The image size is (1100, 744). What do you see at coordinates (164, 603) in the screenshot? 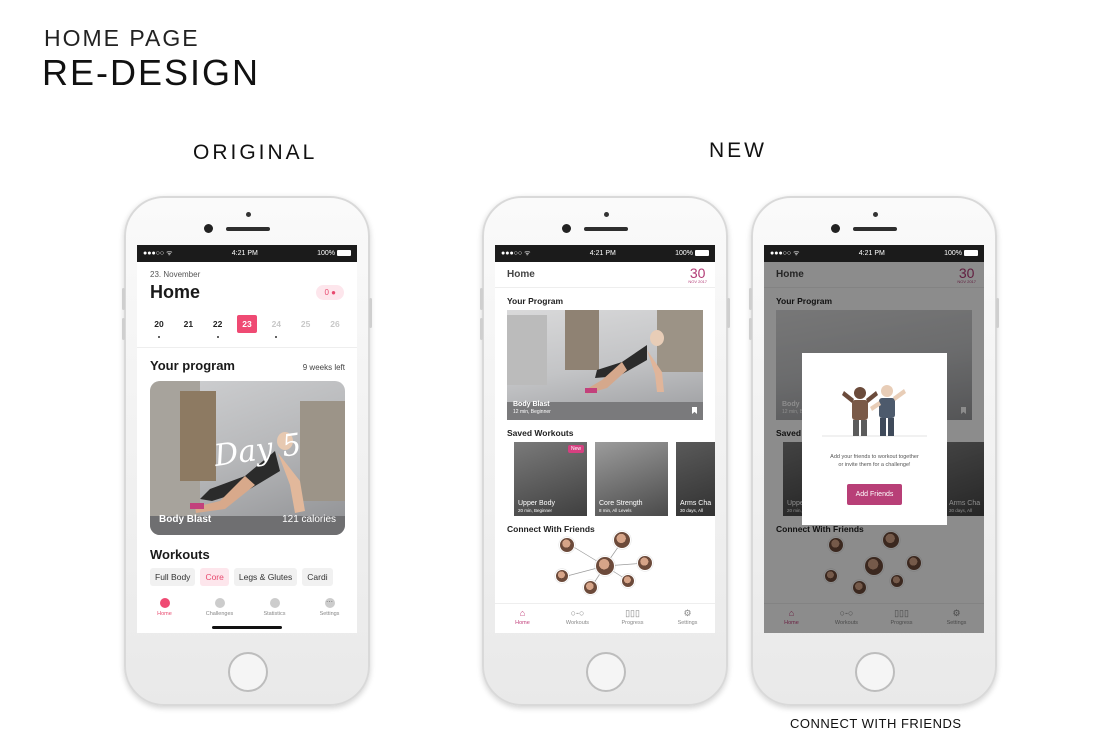
I see `heart-icon` at bounding box center [164, 603].